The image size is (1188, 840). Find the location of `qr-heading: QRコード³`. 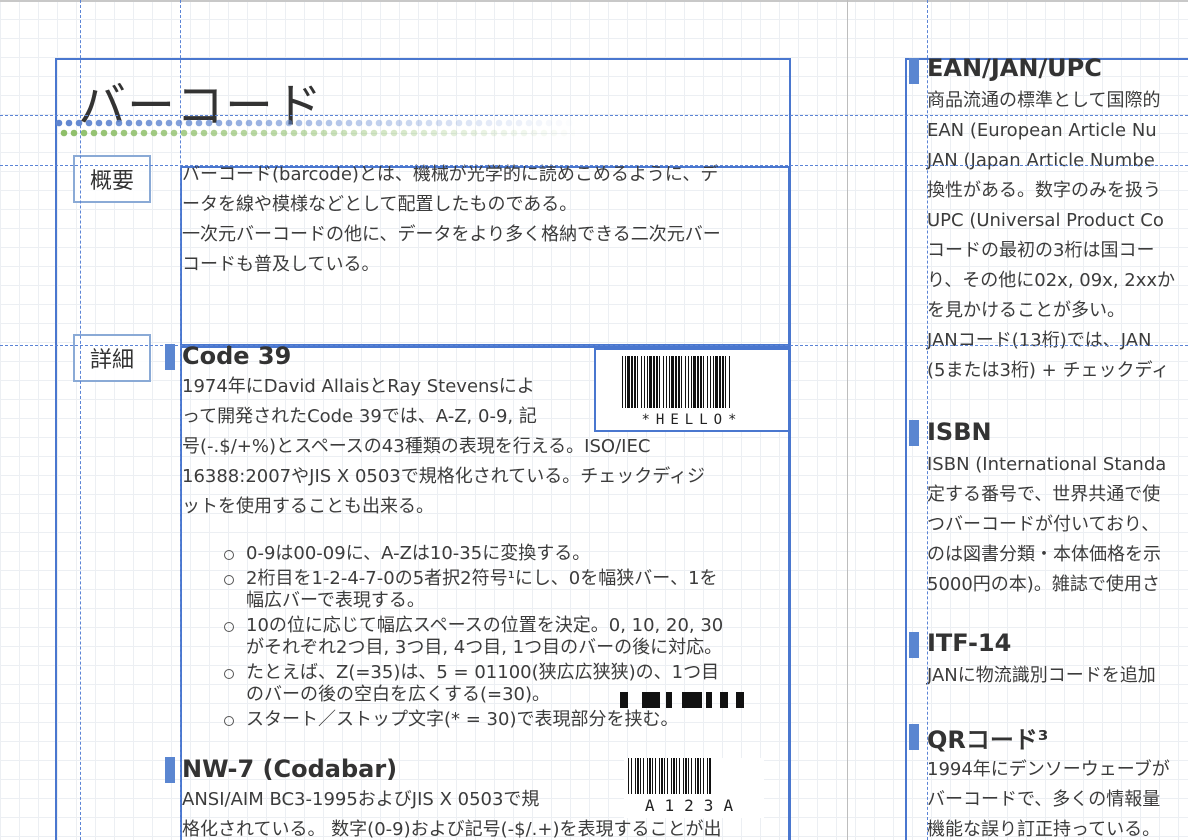

qr-heading: QRコード³ is located at coordinates (988, 740).